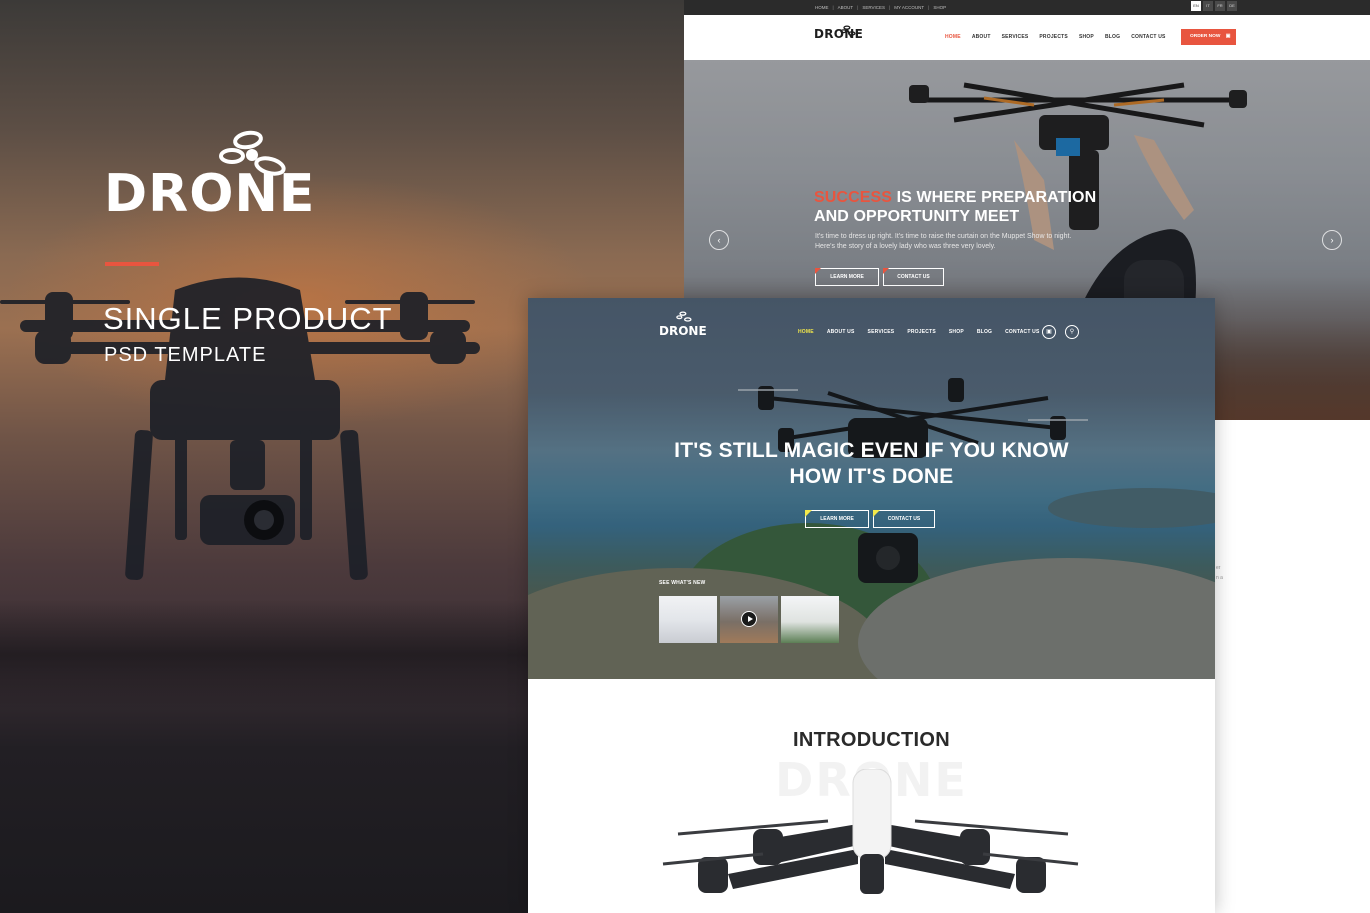  What do you see at coordinates (917, 216) in the screenshot?
I see `hero-title-line2: AND OPPORTUNITY MEET` at bounding box center [917, 216].